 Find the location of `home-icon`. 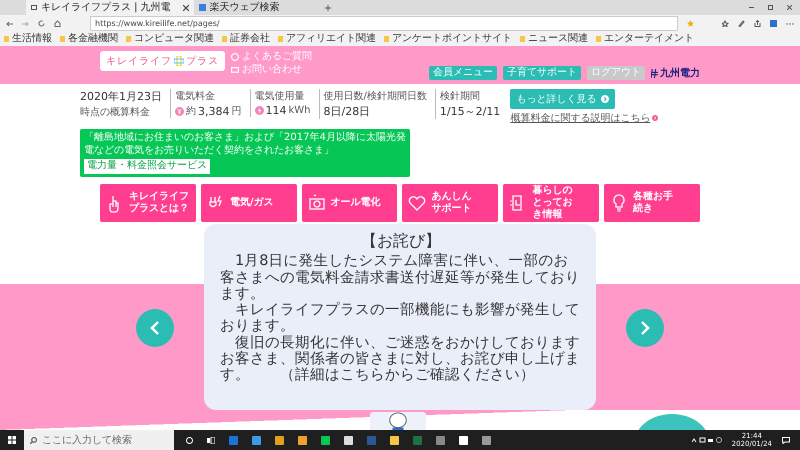

home-icon is located at coordinates (57, 23).